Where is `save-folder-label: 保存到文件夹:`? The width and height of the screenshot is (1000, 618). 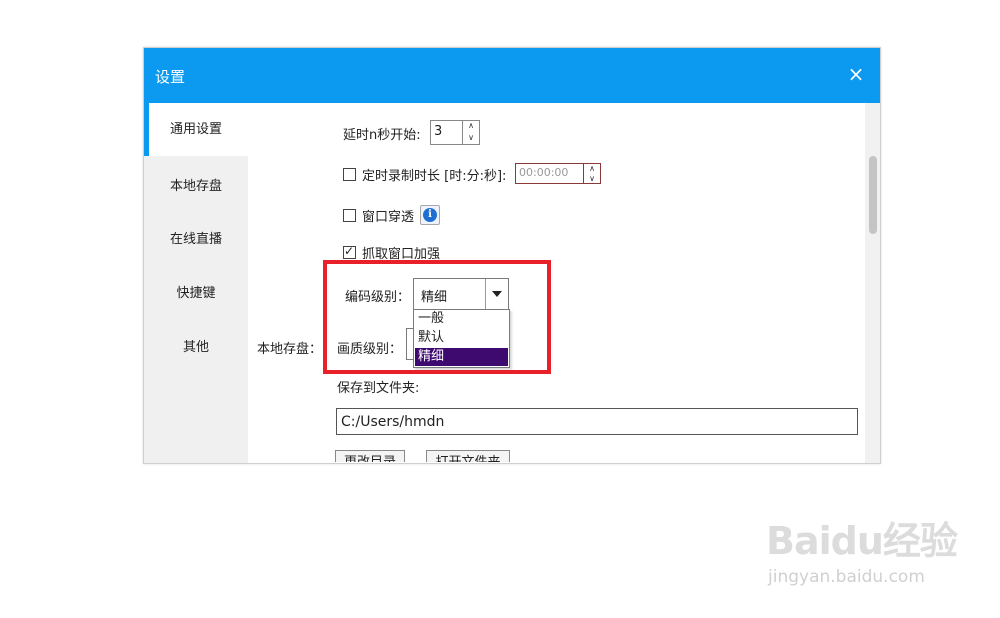
save-folder-label: 保存到文件夹: is located at coordinates (378, 388).